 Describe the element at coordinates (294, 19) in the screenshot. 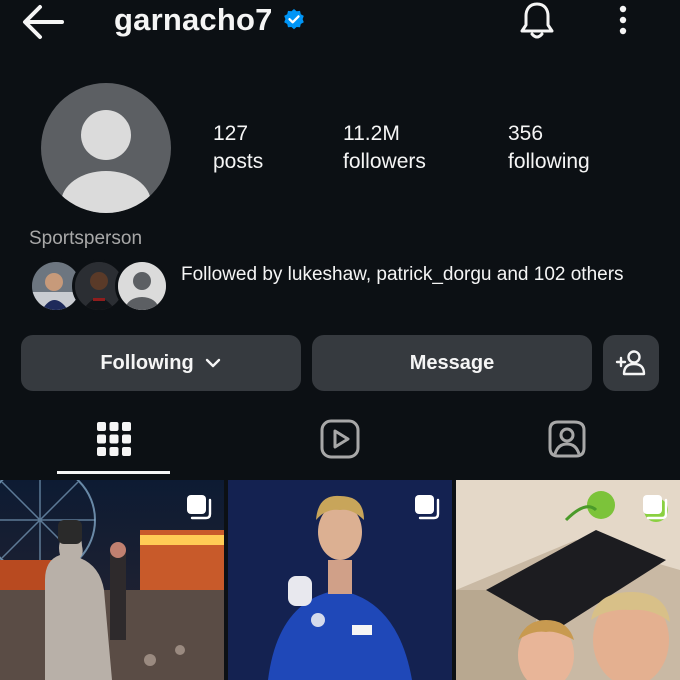

I see `verified-badge-icon` at that location.